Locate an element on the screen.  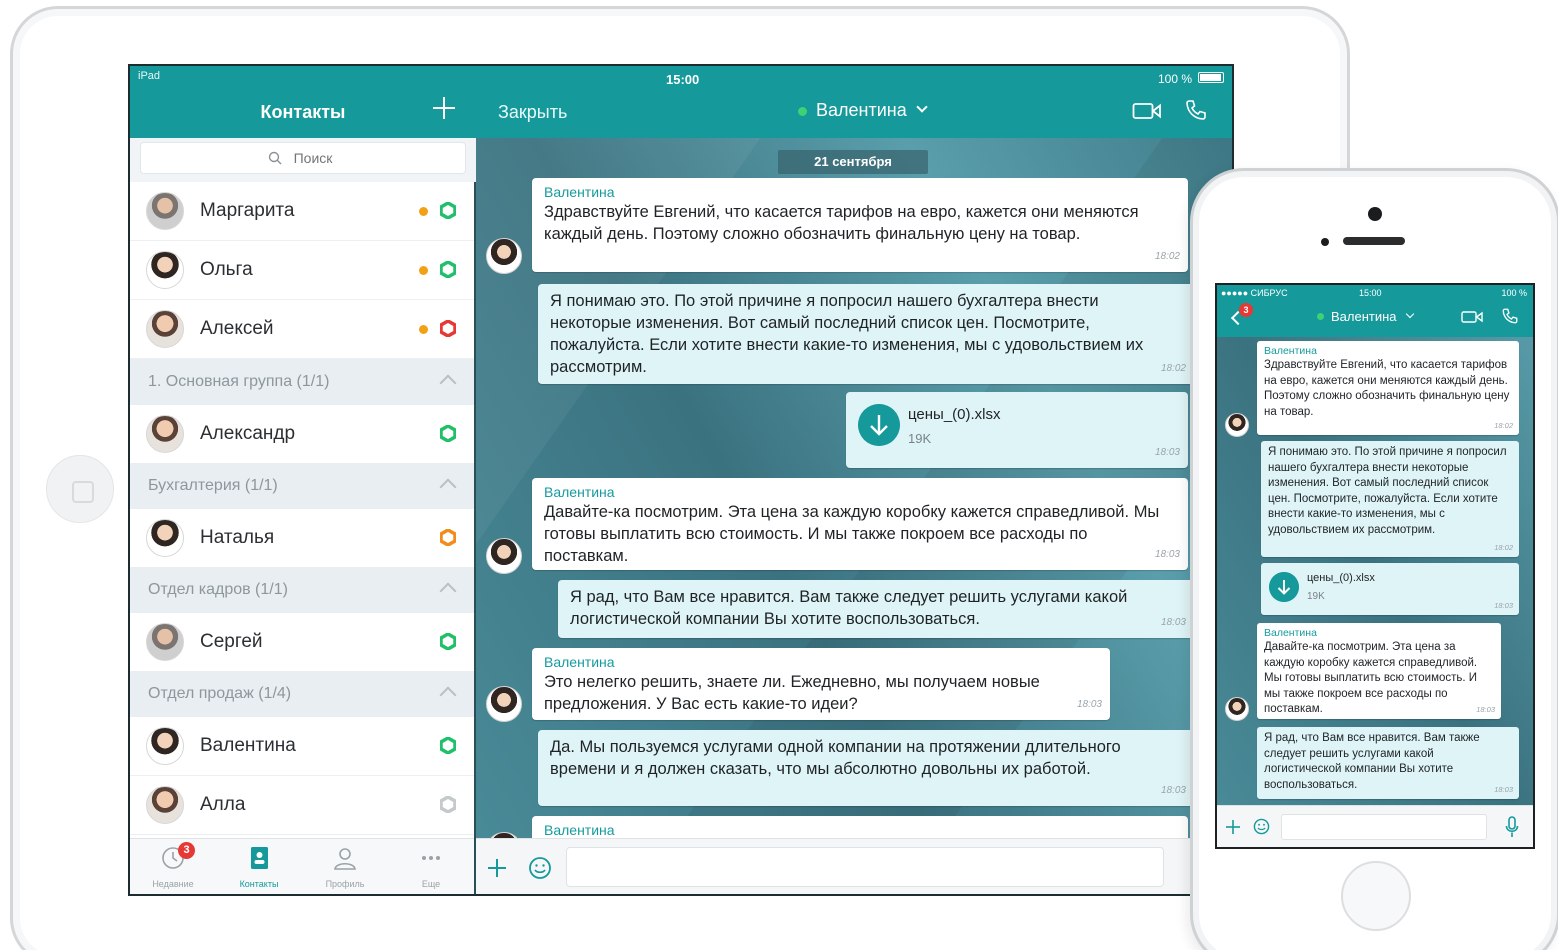
group-header: Отдел продаж (1/4) is located at coordinates (302, 694).